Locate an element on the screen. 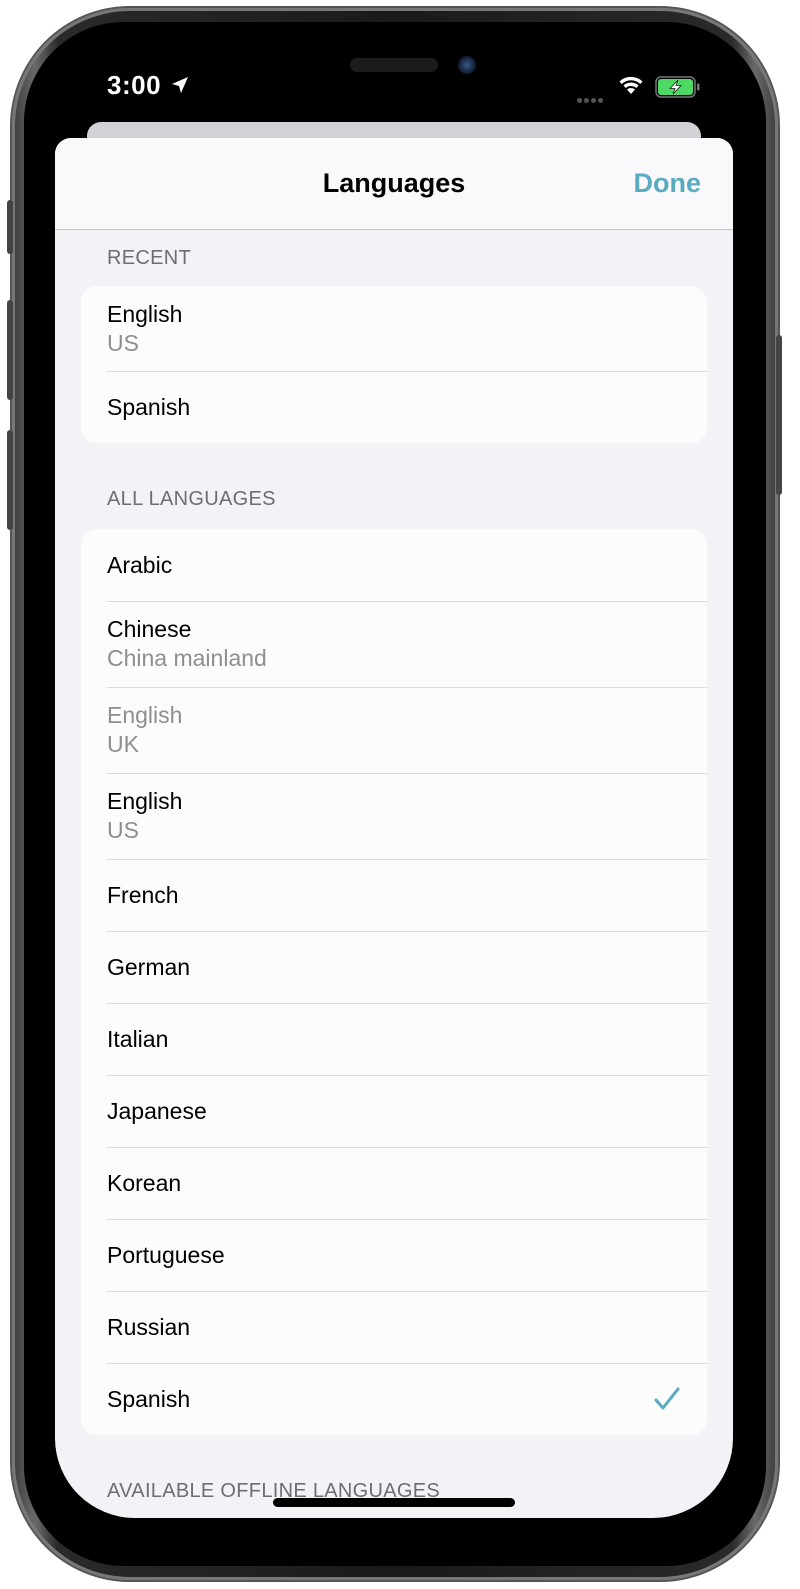  language-item-arabic: Arabic is located at coordinates (394, 565).